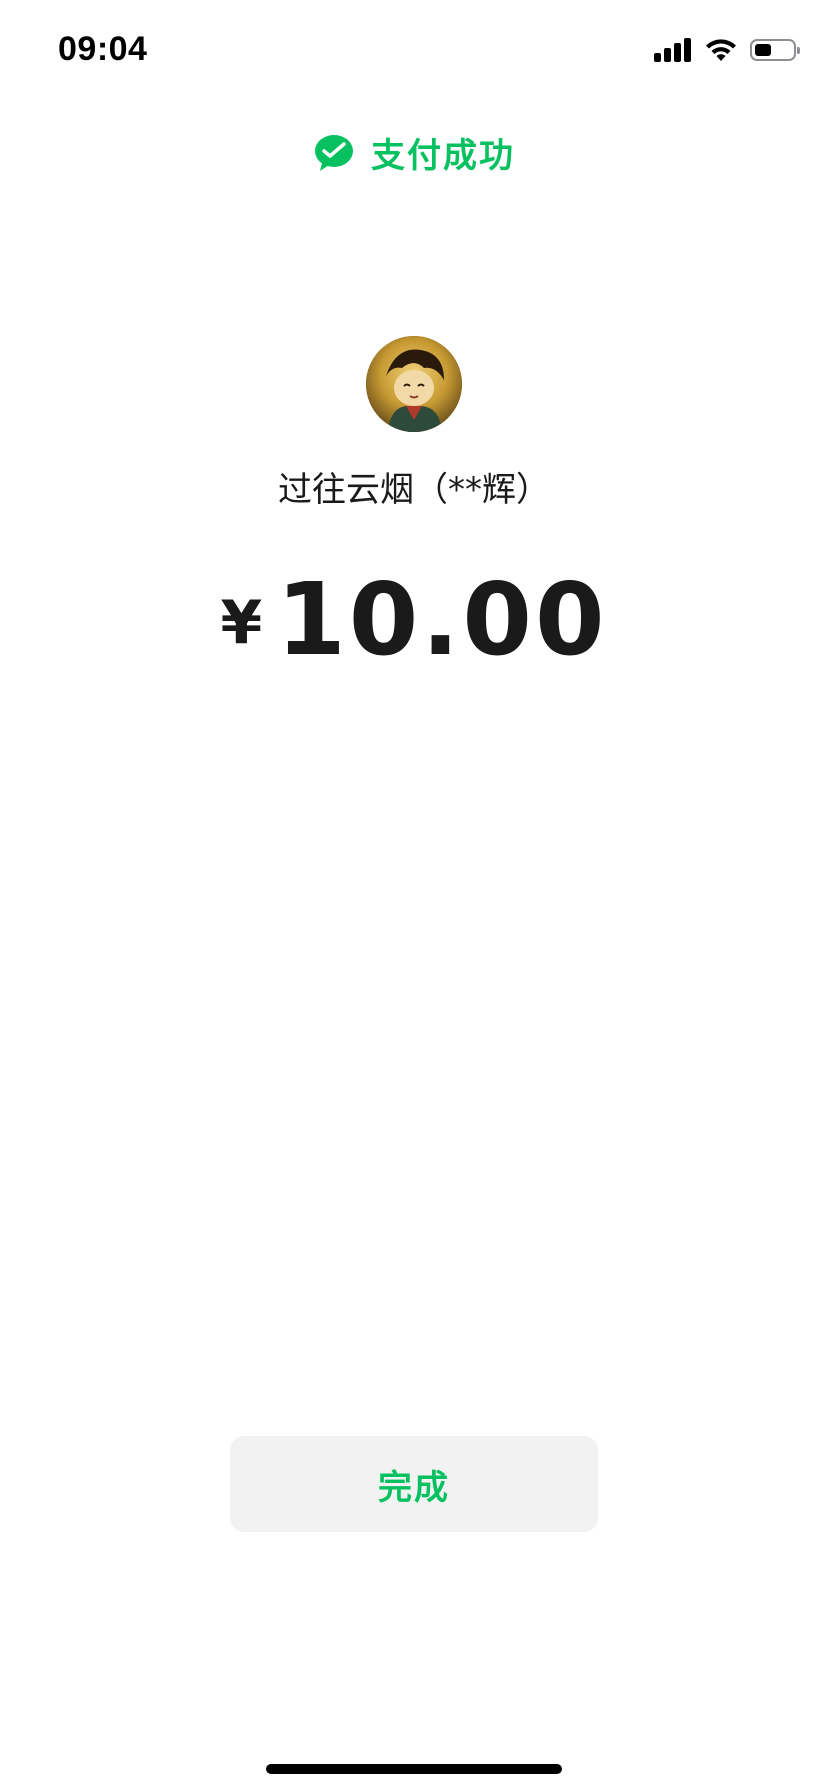 Image resolution: width=828 pixels, height=1792 pixels. Describe the element at coordinates (241, 623) in the screenshot. I see `currency-symbol: ¥` at that location.